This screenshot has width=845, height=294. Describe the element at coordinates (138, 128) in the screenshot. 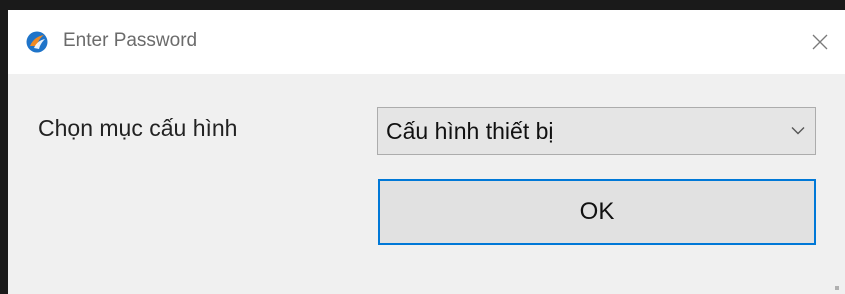

I see `config-item-label: Chọn mục cấu hình` at that location.